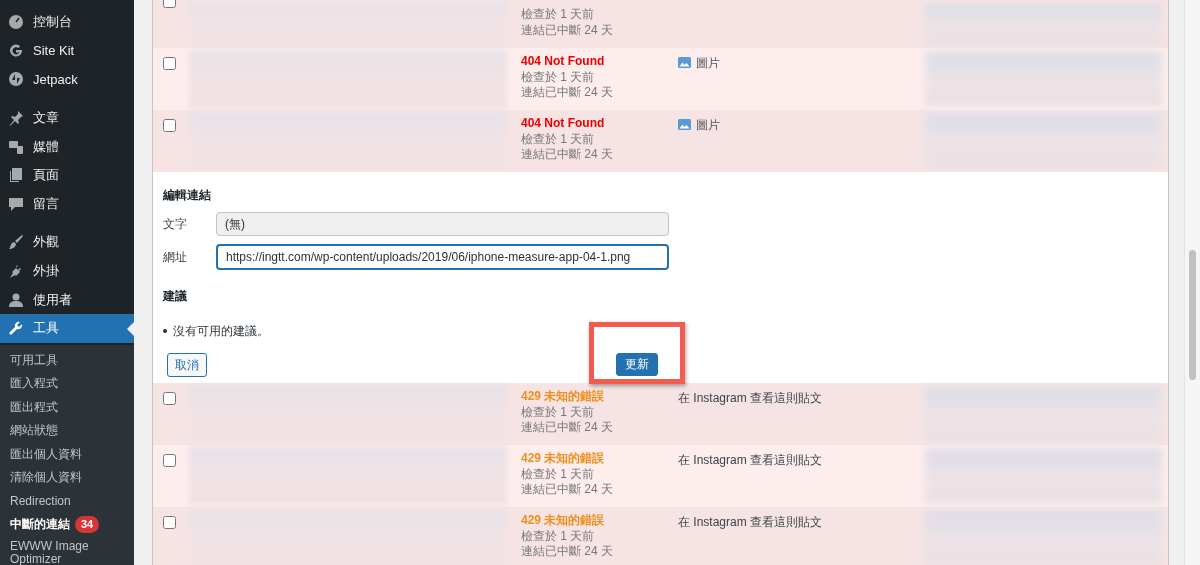 Image resolution: width=1200 pixels, height=565 pixels. Describe the element at coordinates (46, 454) in the screenshot. I see `submenu-item: 匯出個人資料` at that location.